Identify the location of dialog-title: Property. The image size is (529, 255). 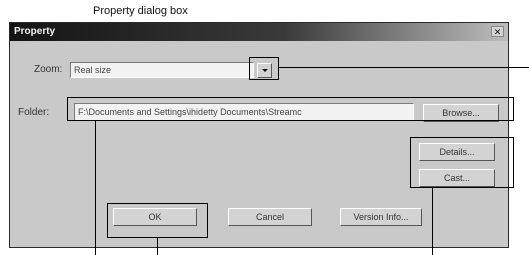
(35, 31).